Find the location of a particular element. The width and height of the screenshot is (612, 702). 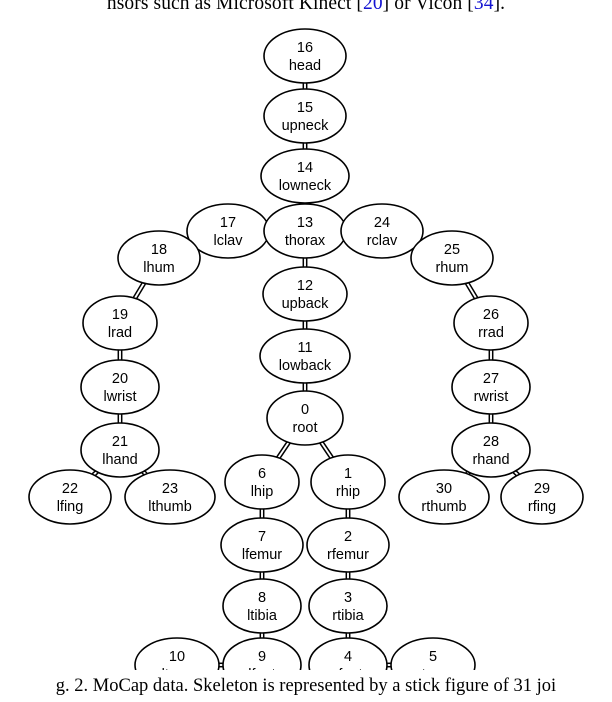

joint-label-lhum: lhum is located at coordinates (158, 268).